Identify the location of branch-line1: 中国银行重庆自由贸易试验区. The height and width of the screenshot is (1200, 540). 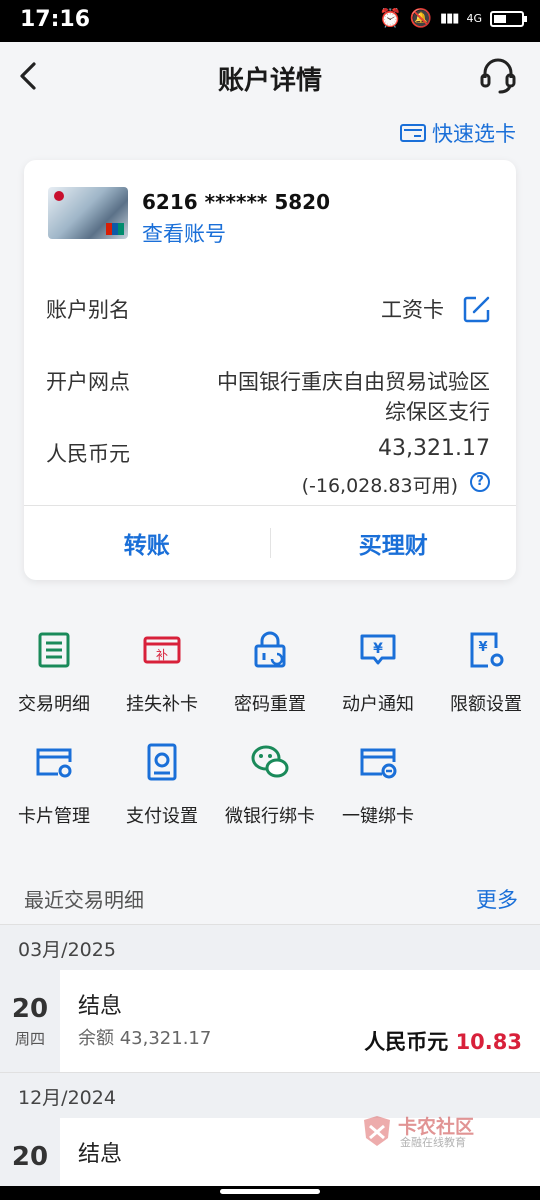
(353, 382).